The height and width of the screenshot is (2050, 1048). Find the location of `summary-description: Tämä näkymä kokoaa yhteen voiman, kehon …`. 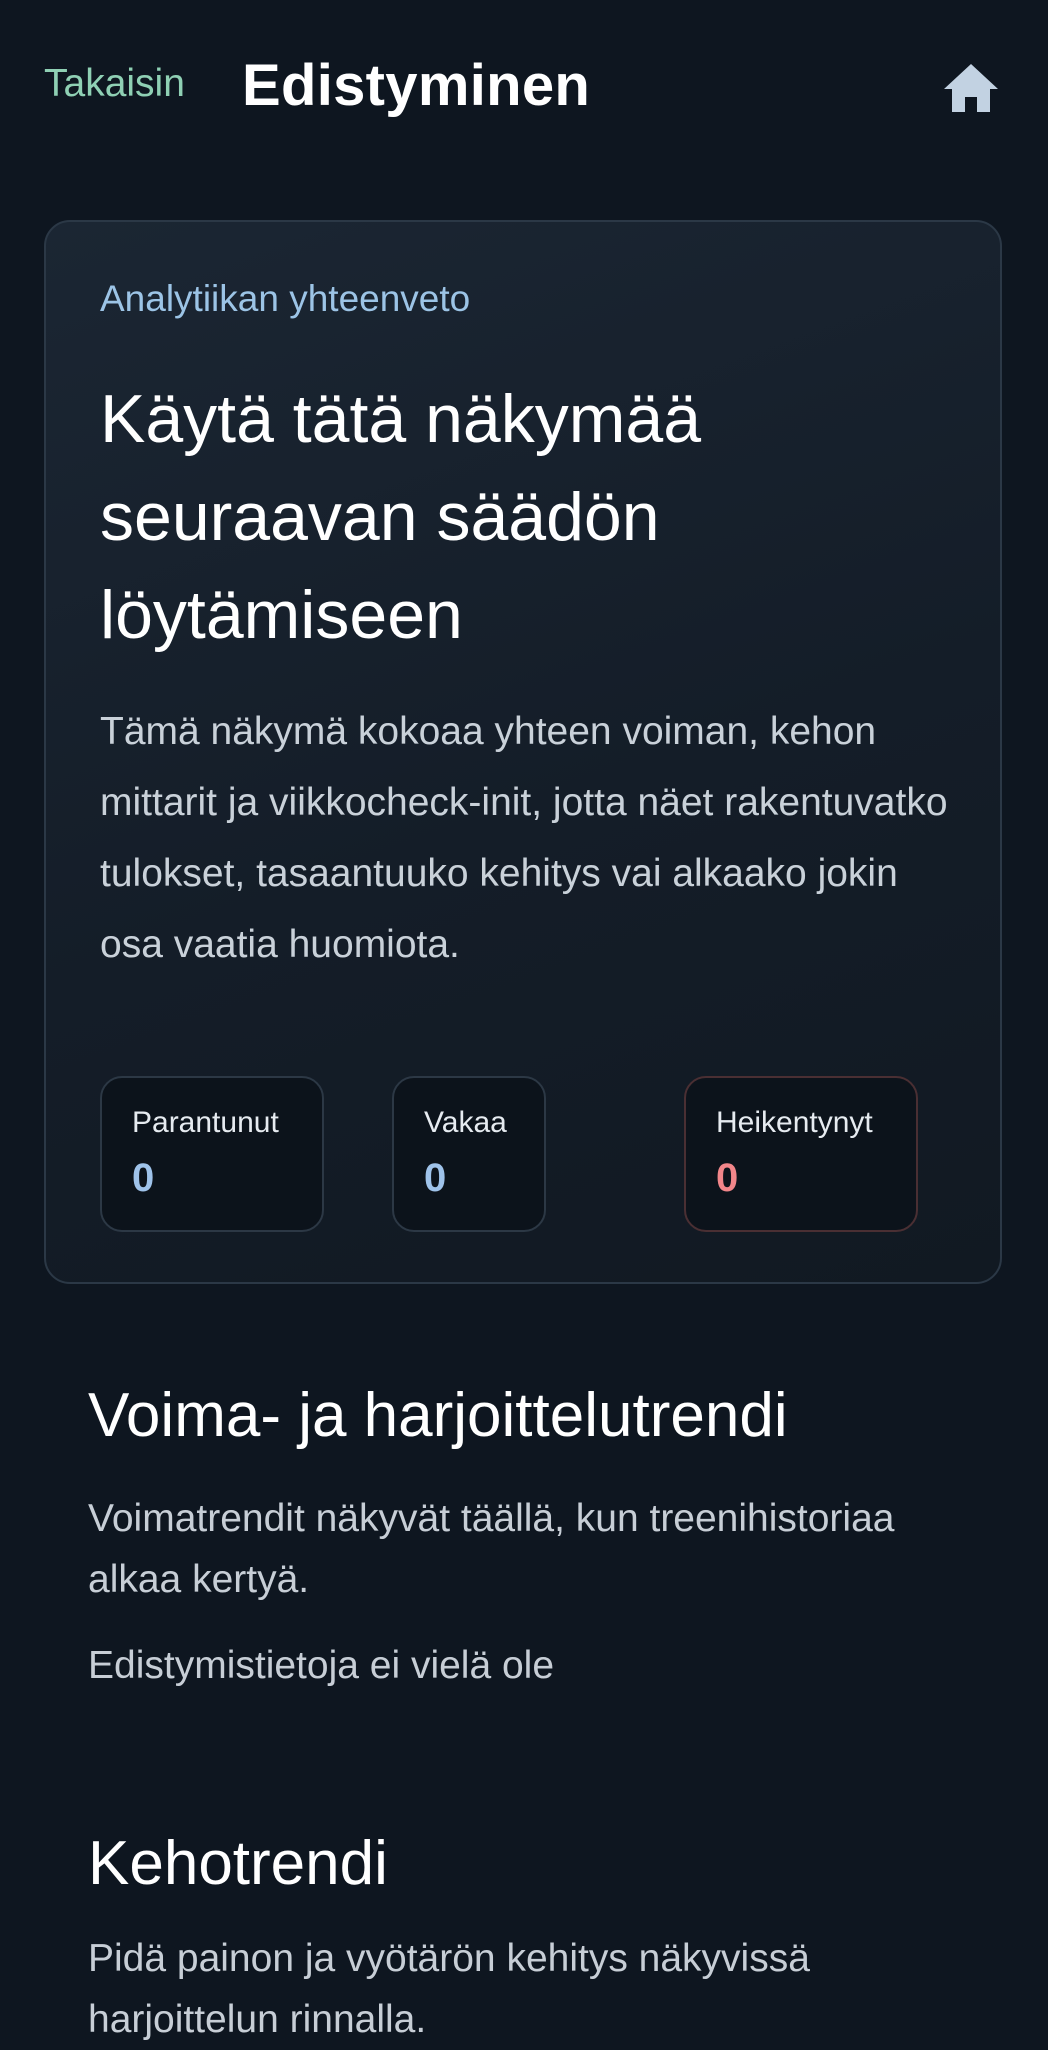

summary-description: Tämä näkymä kokoaa yhteen voiman, kehon … is located at coordinates (524, 838).